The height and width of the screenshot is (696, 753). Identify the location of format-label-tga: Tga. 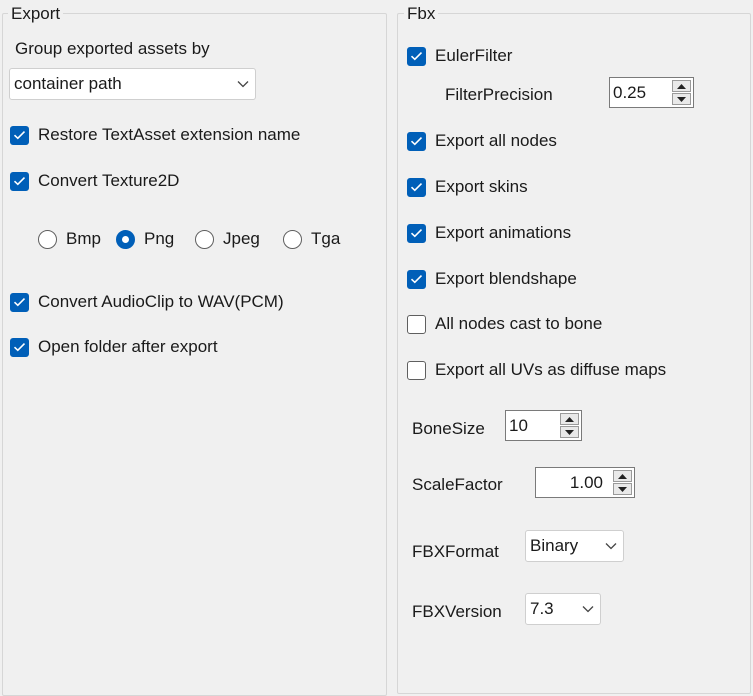
(326, 238).